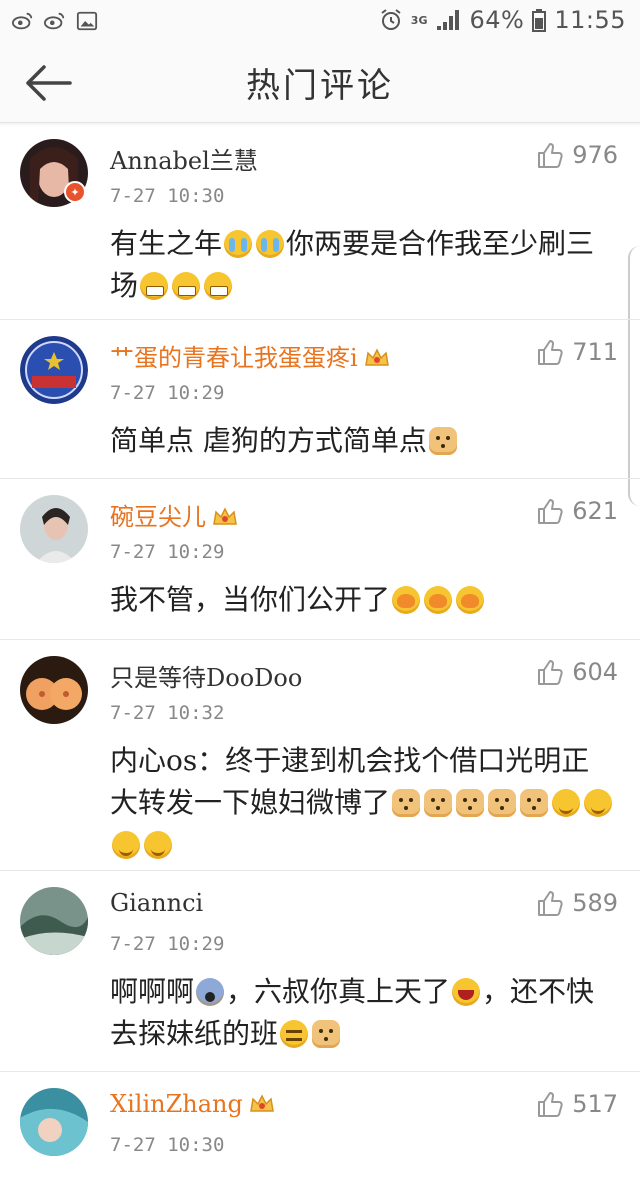 Image resolution: width=640 pixels, height=1192 pixels. What do you see at coordinates (210, 992) in the screenshot?
I see `scream-emoji-icon` at bounding box center [210, 992].